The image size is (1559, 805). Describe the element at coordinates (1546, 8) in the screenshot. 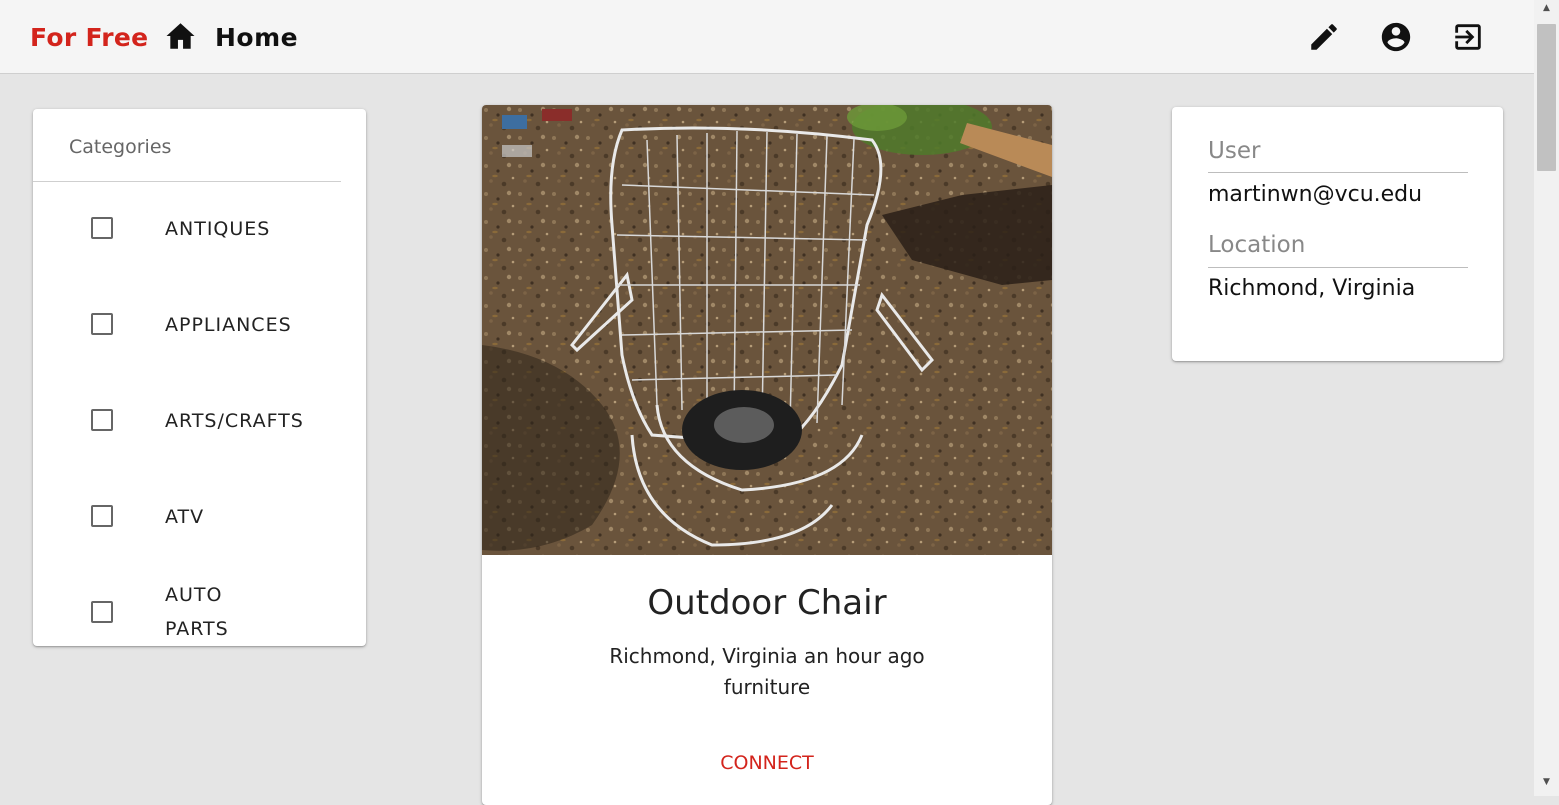

I see `scroll-up-arrow: ▲` at that location.